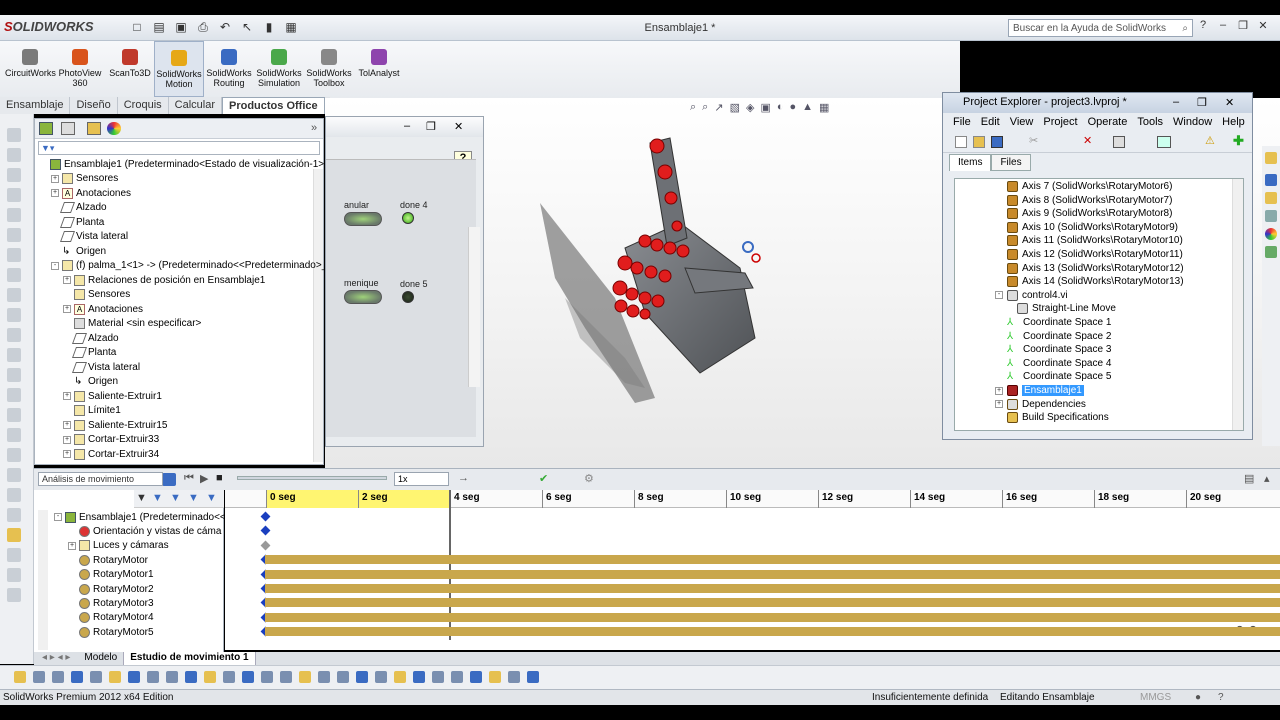  Describe the element at coordinates (1192, 122) in the screenshot. I see `menu-window: Window` at that location.